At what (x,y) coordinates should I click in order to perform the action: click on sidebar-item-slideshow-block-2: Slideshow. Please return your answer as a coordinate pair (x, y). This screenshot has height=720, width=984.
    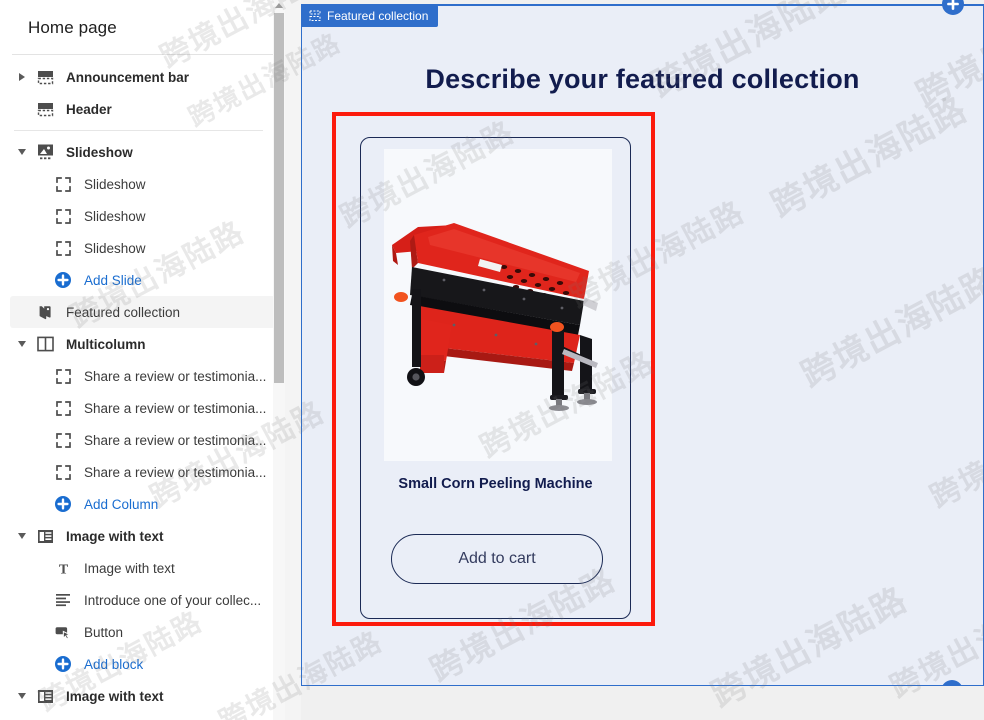
    Looking at the image, I should click on (142, 216).